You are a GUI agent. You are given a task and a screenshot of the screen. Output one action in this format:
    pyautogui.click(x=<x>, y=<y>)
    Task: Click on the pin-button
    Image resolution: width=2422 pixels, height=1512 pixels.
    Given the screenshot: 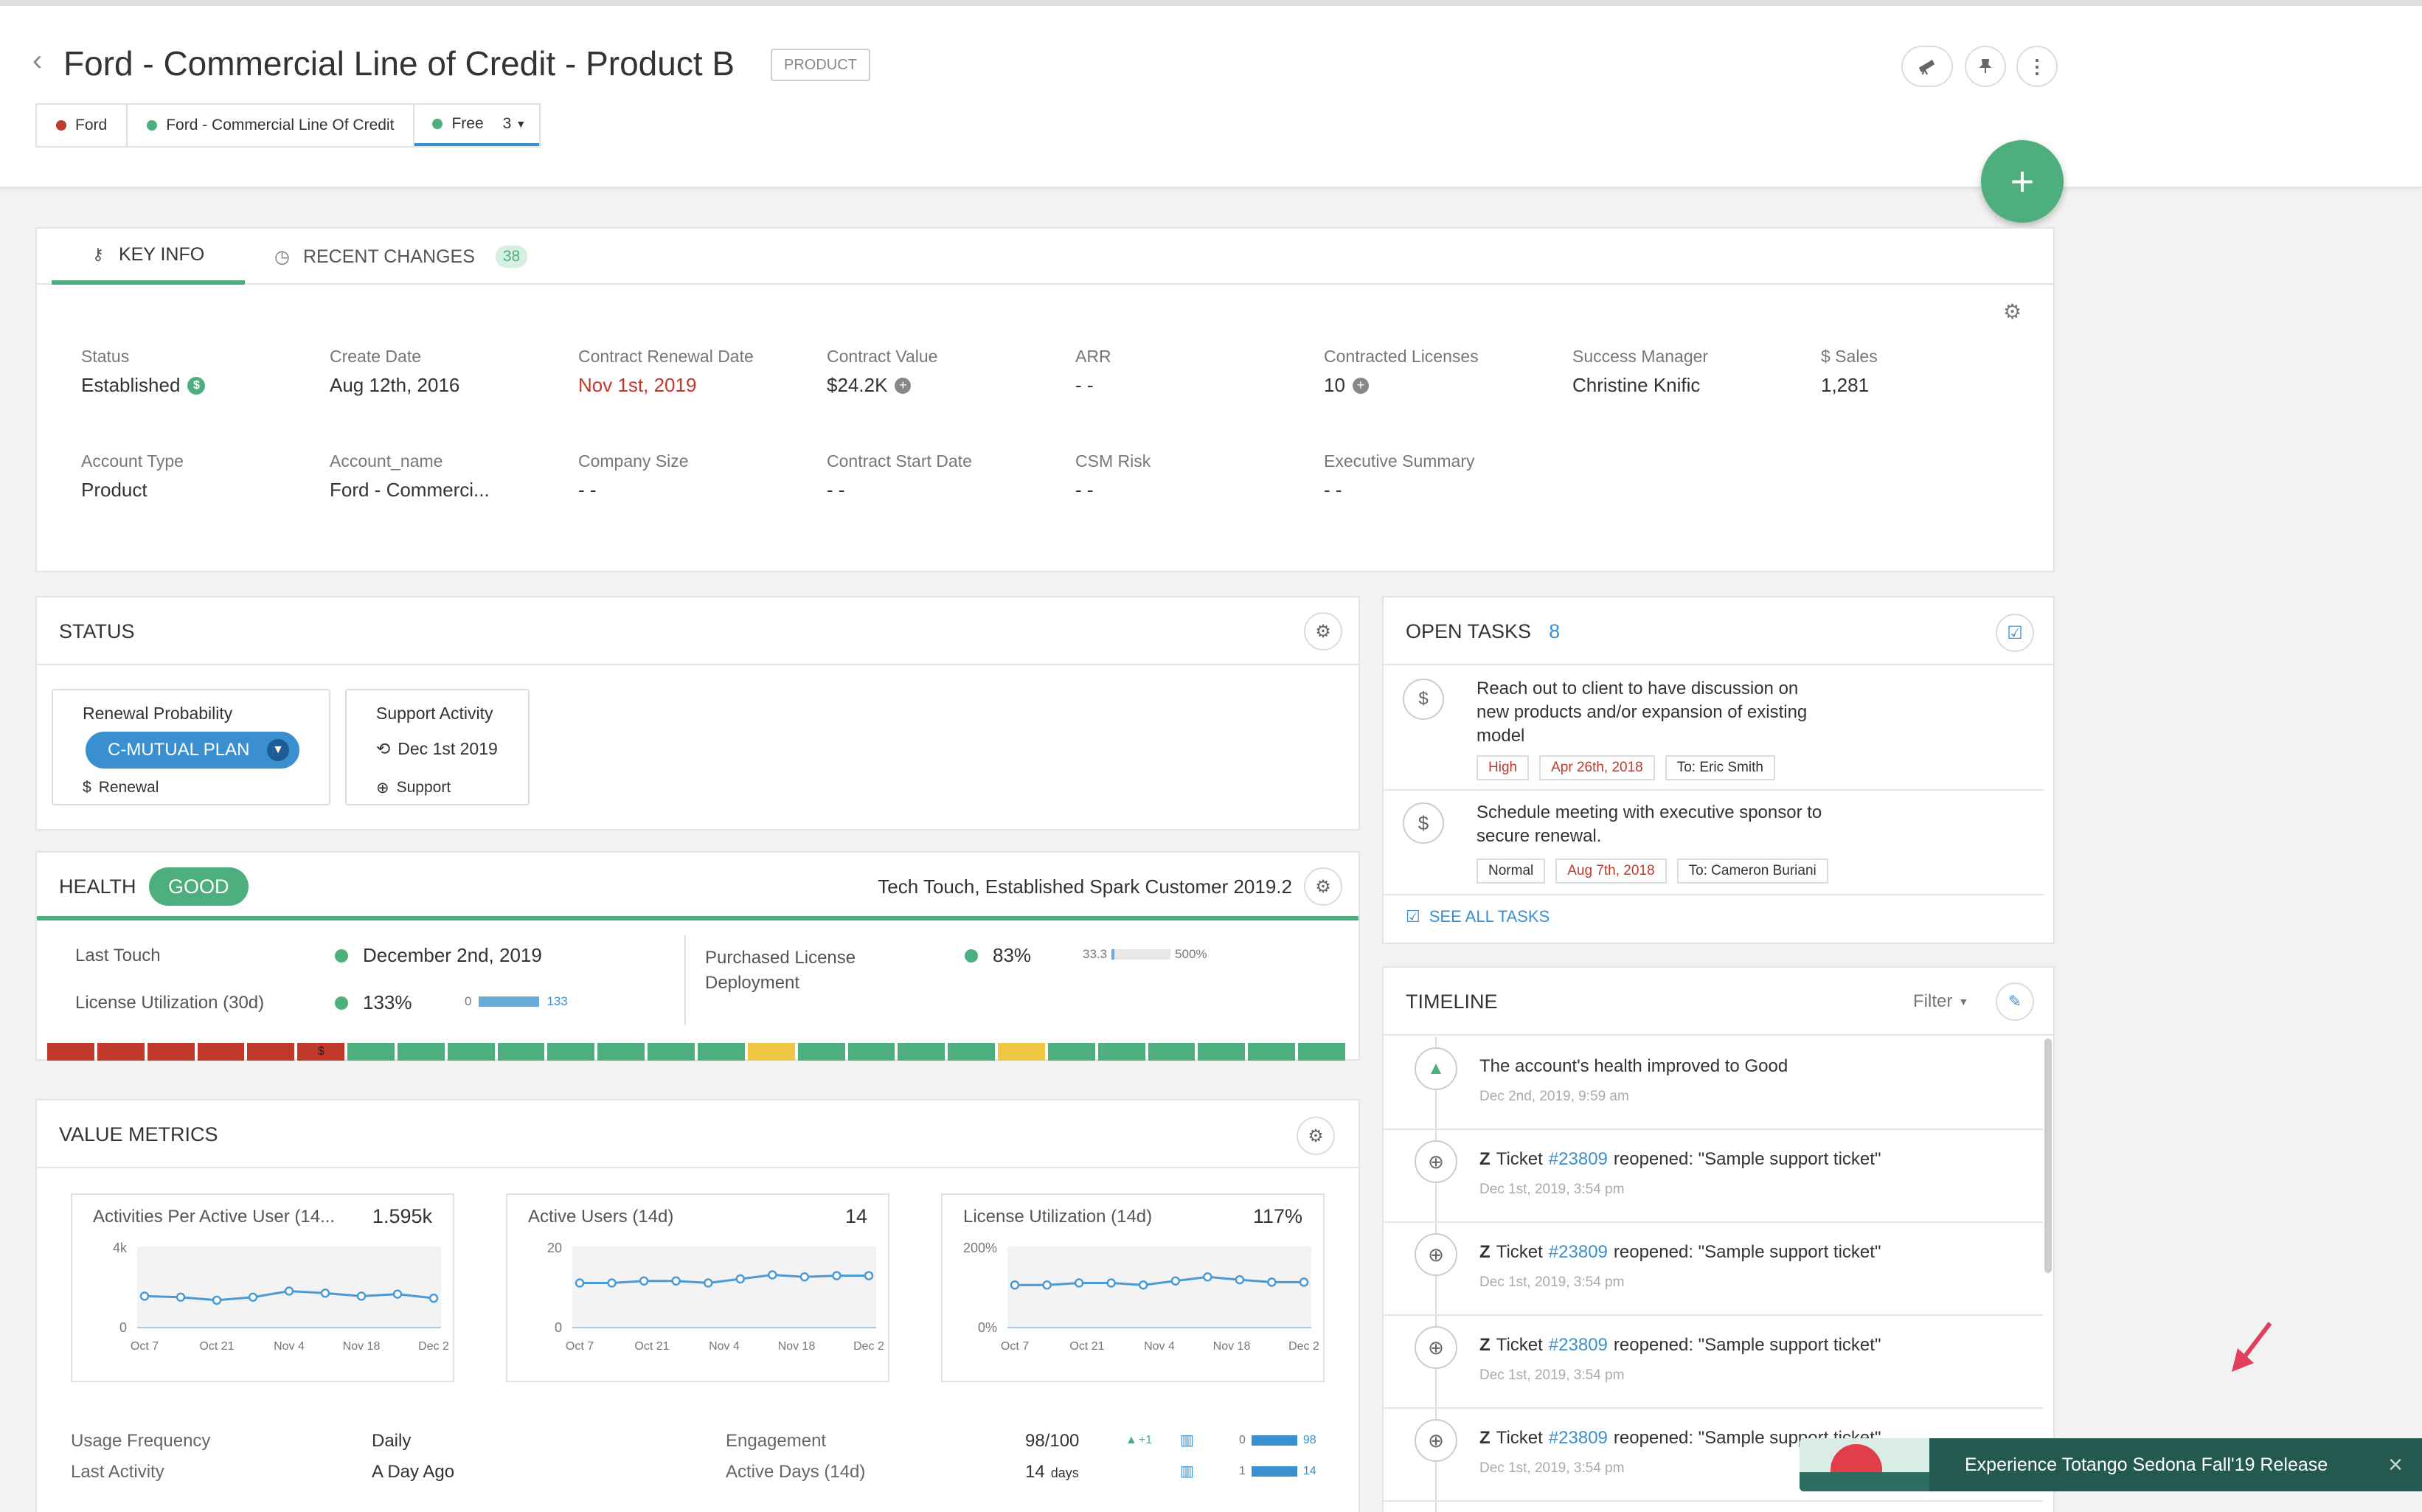 What is the action you would take?
    pyautogui.click(x=1985, y=66)
    